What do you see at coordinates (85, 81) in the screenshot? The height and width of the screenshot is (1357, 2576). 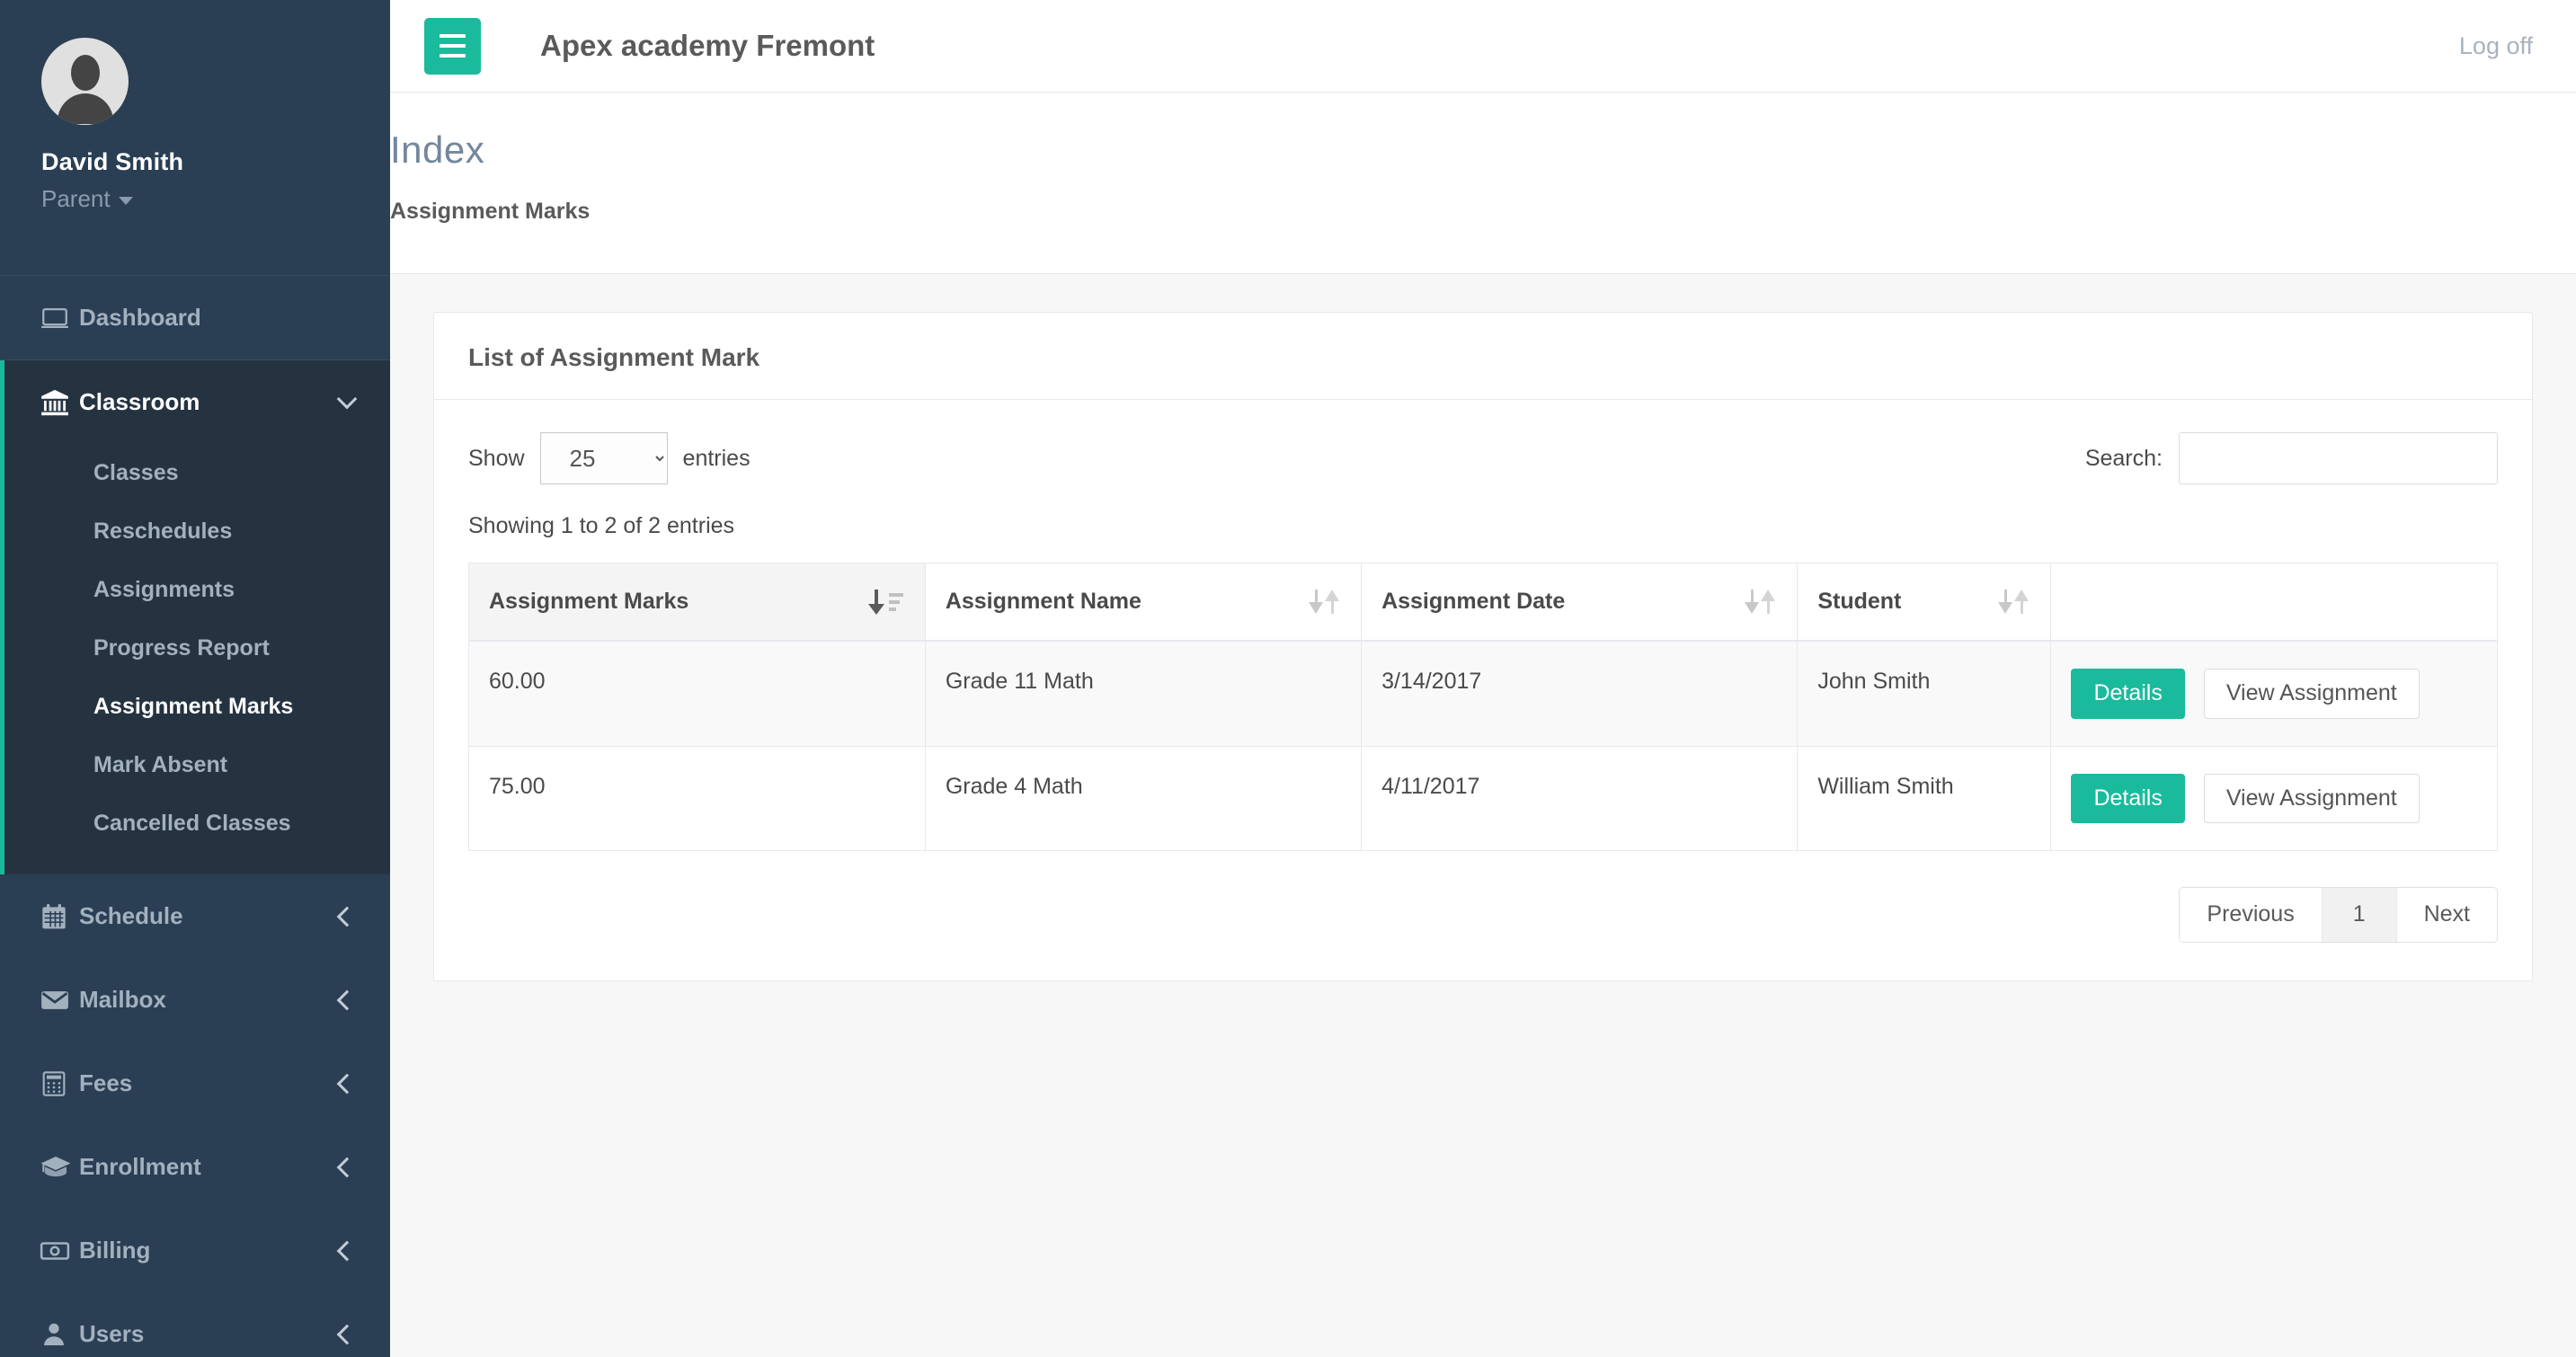 I see `user-avatar-icon` at bounding box center [85, 81].